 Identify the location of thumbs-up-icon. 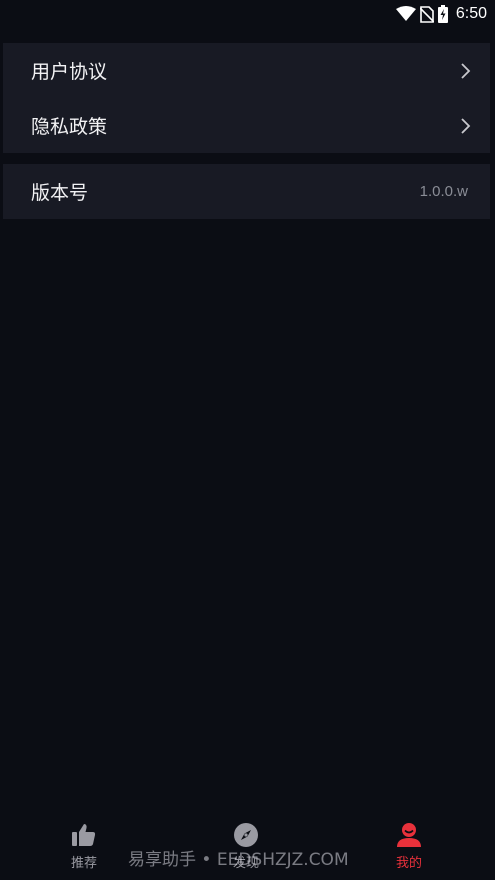
(84, 835).